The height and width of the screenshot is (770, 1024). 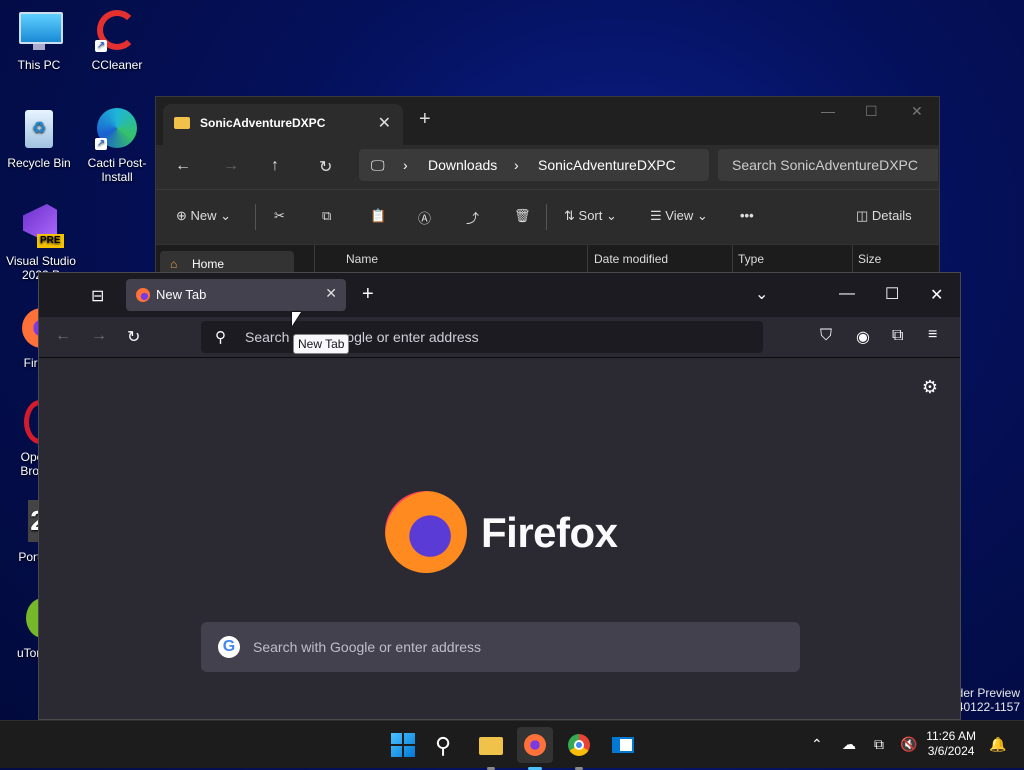 What do you see at coordinates (117, 40) in the screenshot?
I see `desktop-icon-ccleaner: ↗ CCleaner` at bounding box center [117, 40].